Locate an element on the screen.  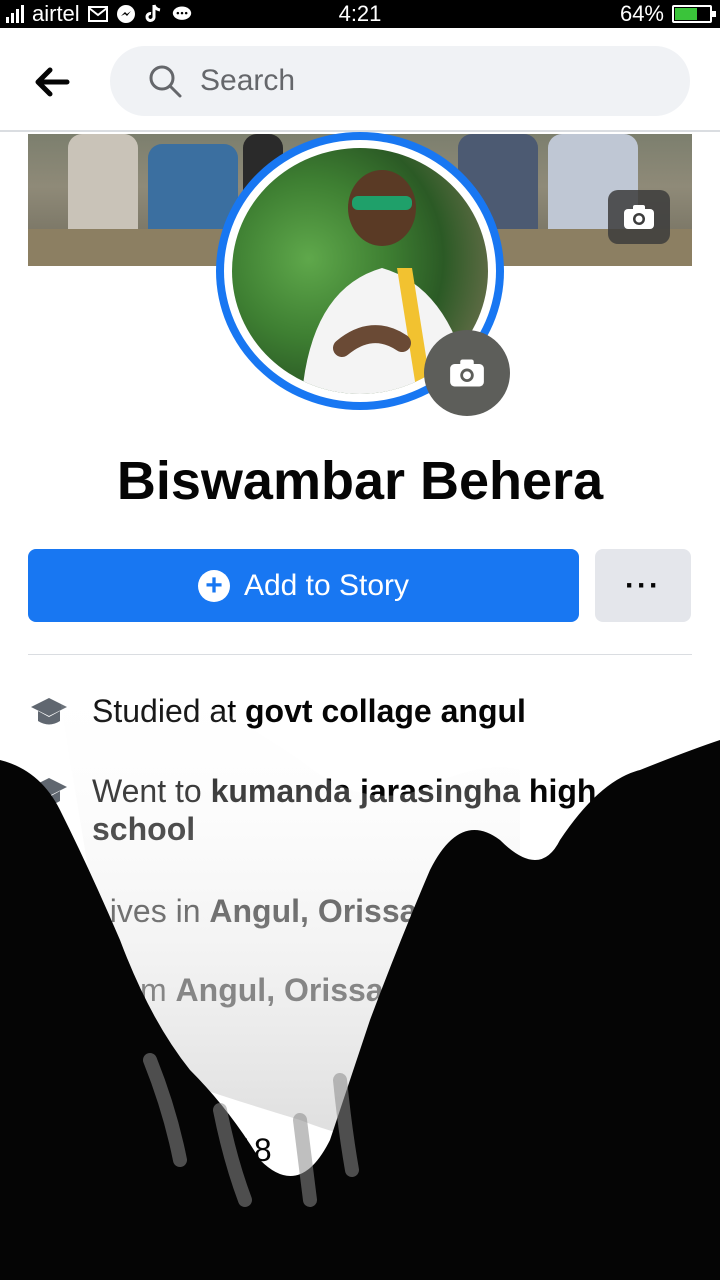
clock-icon is located at coordinates (49, 1152).